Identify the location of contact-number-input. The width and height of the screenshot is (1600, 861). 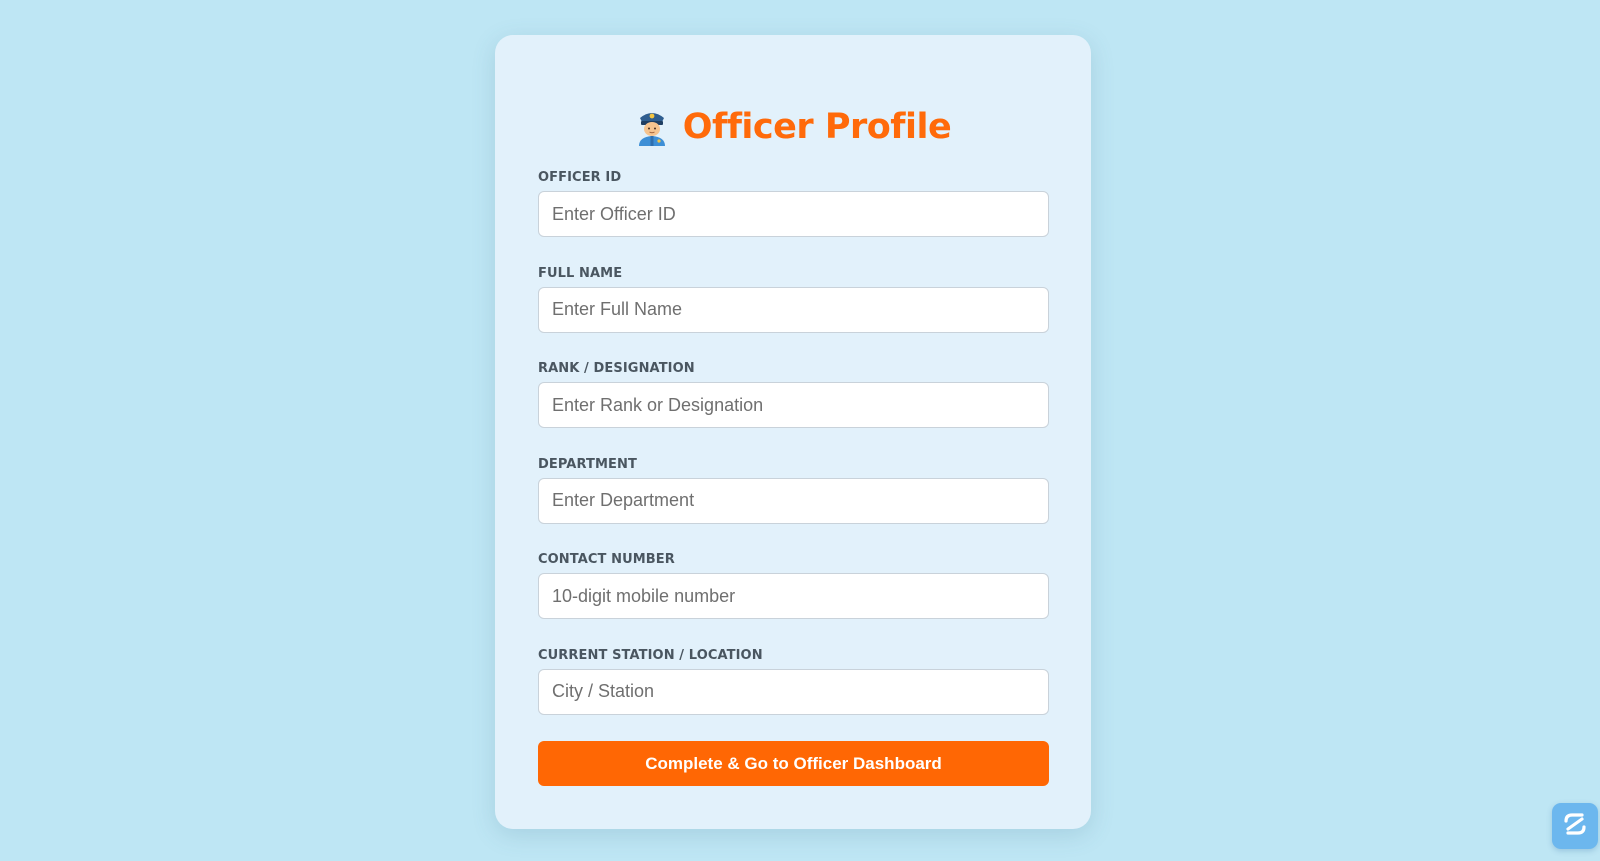
(793, 596).